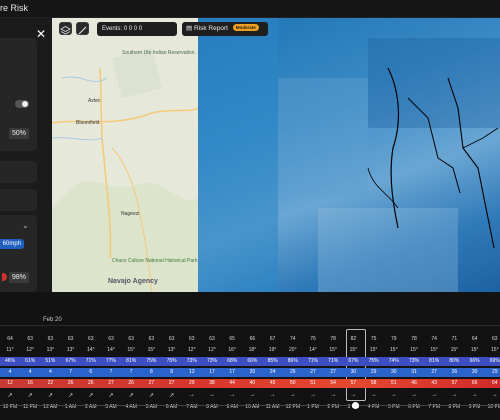  I want to click on map-label-nageezi: Nageezi, so click(130, 214).